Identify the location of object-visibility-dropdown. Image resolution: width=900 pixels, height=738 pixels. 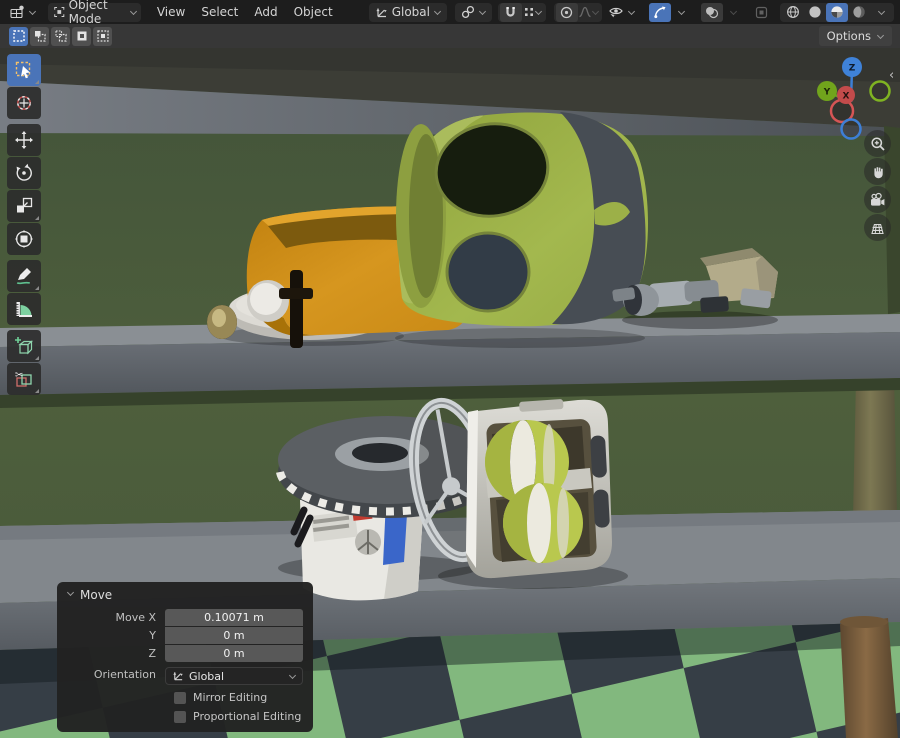
(621, 12).